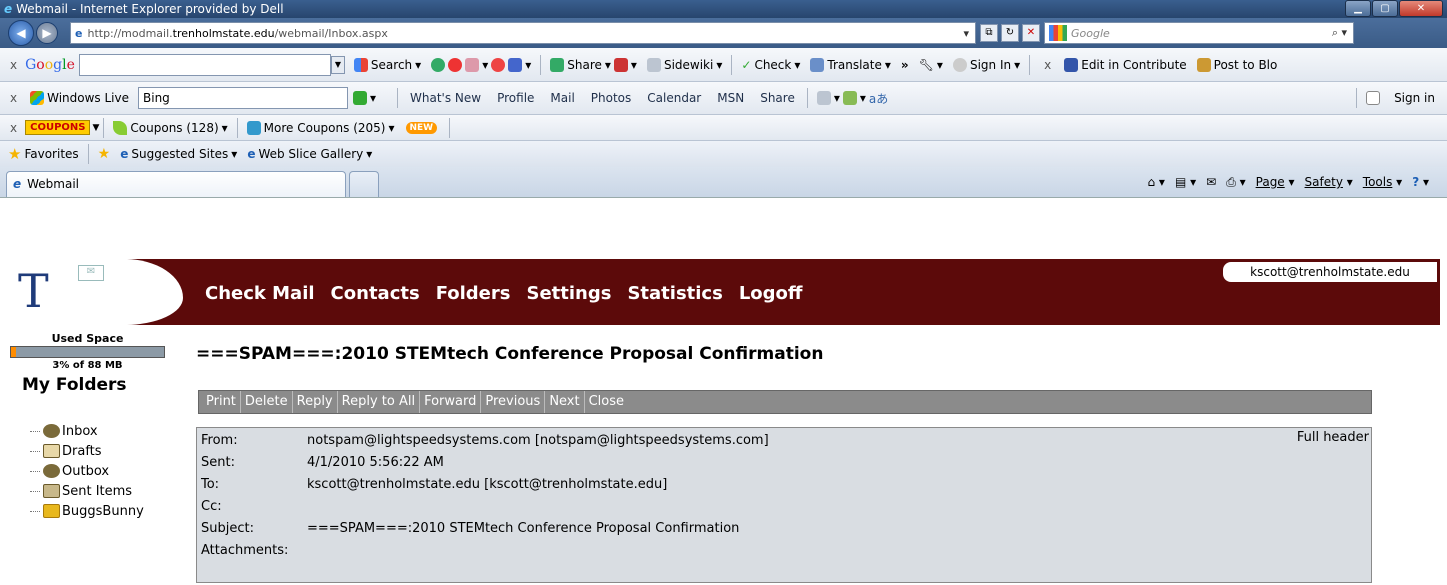 This screenshot has height=585, width=1447. Describe the element at coordinates (170, 127) in the screenshot. I see `coupons-button: Coupons (128) ▾` at that location.